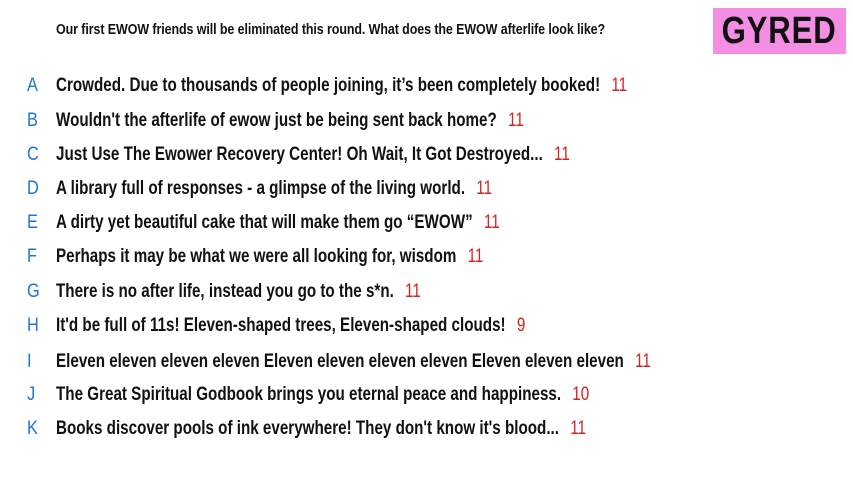  I want to click on response-letter: F, so click(32, 256).